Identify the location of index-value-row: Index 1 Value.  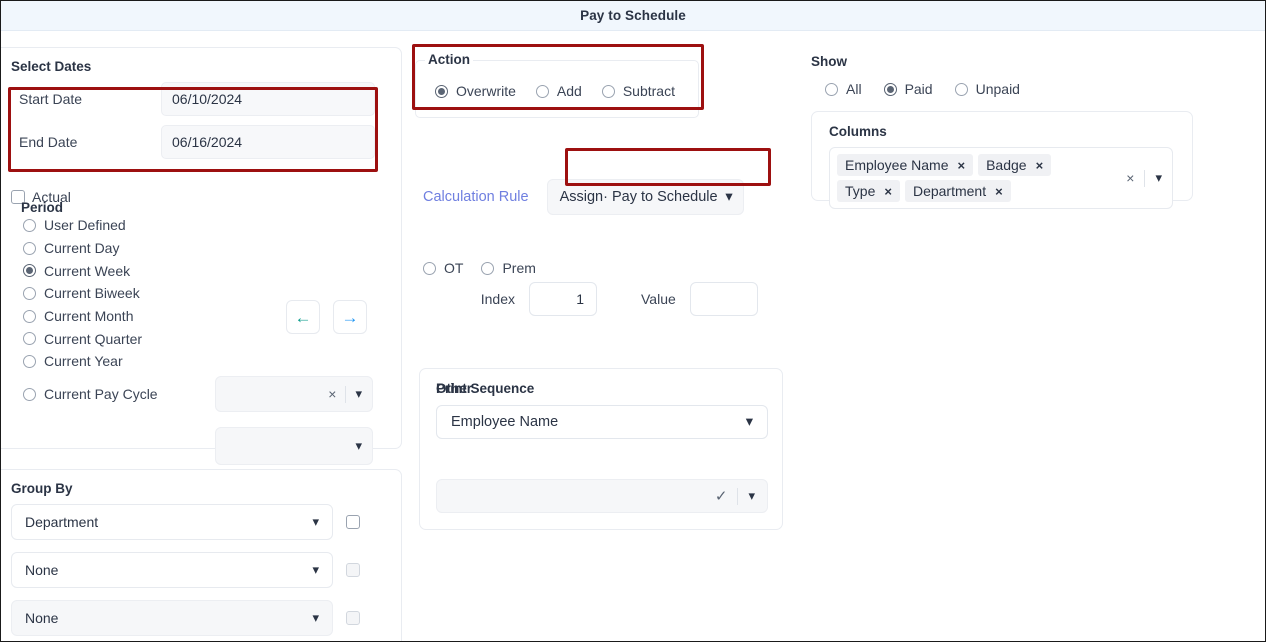
(600, 299).